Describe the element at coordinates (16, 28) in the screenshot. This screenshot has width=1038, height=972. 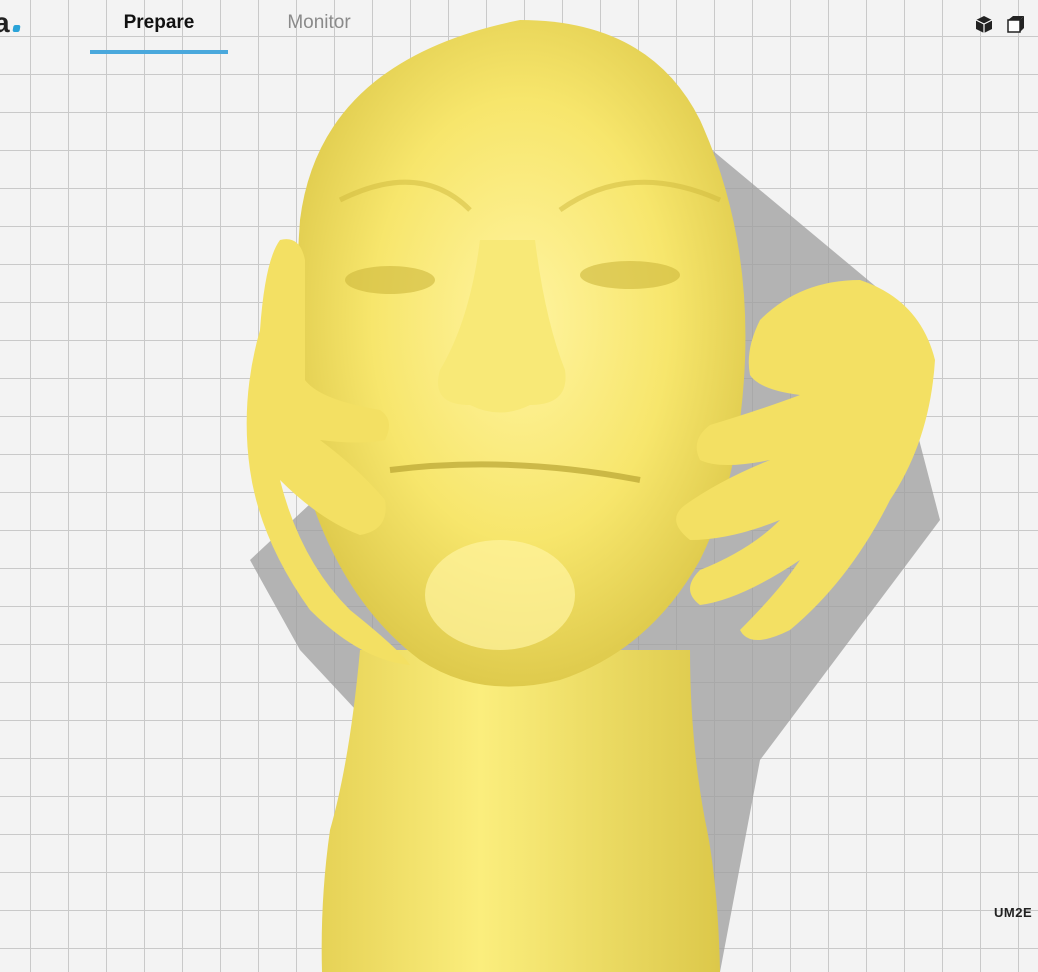
I see `logo-dot` at that location.